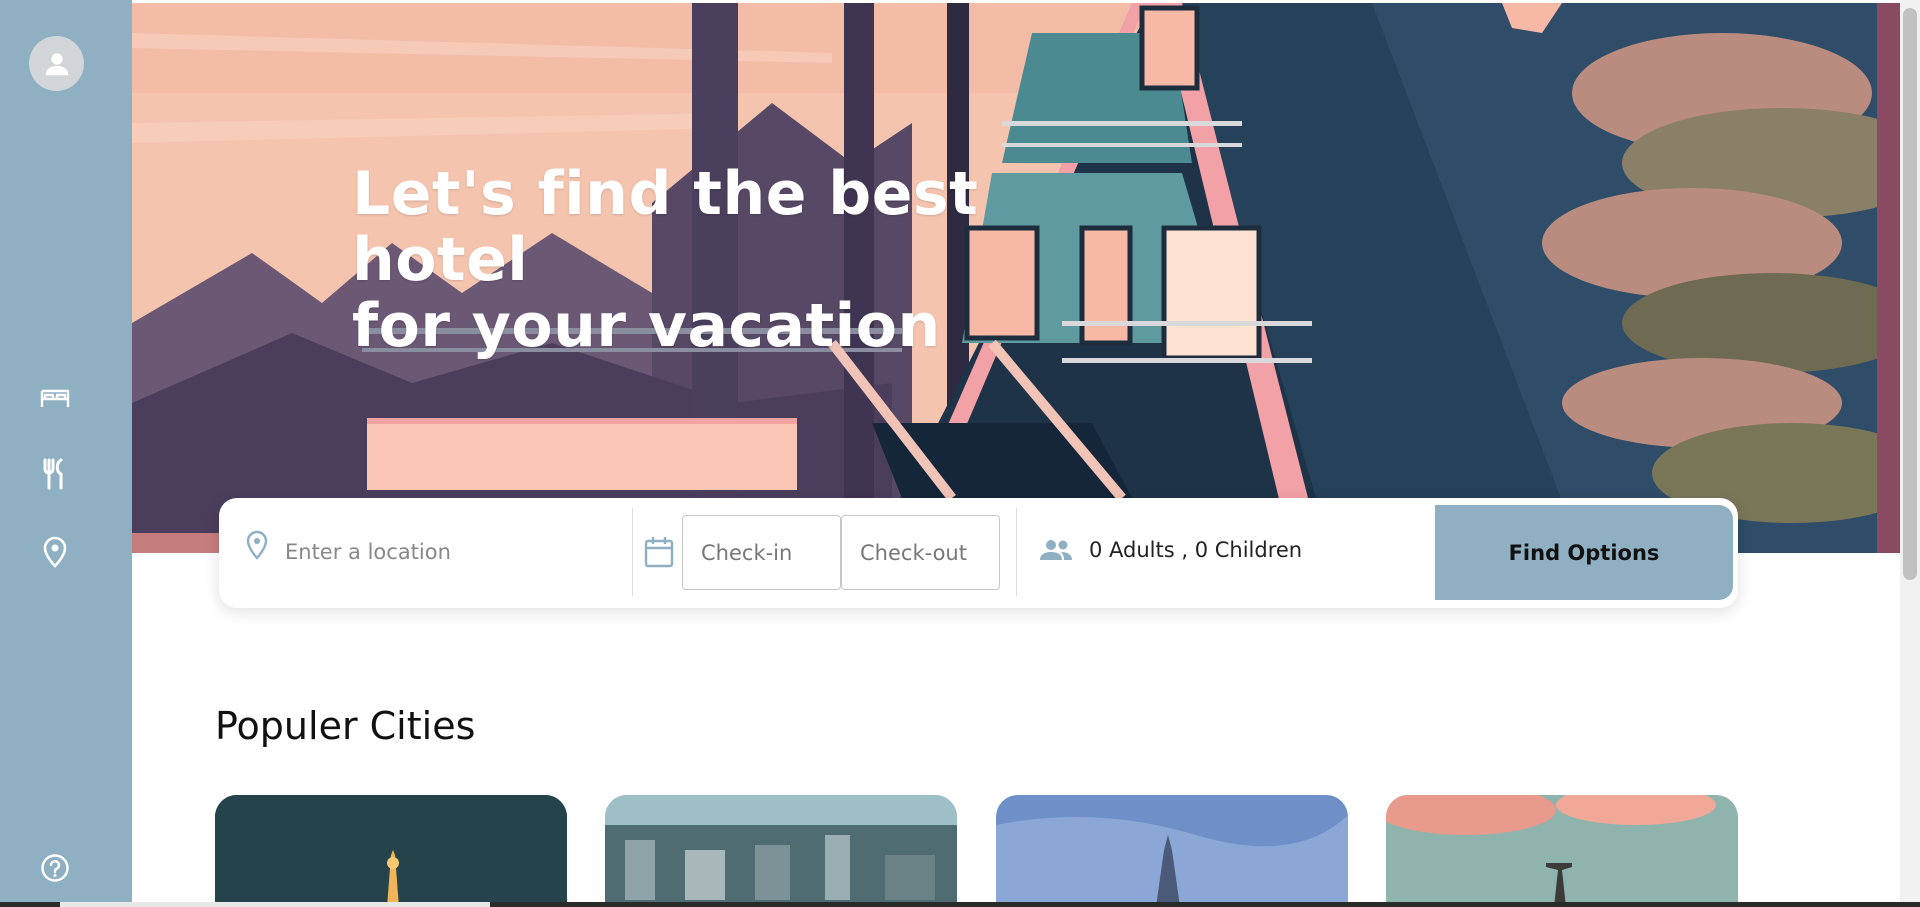 This screenshot has width=1920, height=907. Describe the element at coordinates (960, 904) in the screenshot. I see `bottom-edge` at that location.